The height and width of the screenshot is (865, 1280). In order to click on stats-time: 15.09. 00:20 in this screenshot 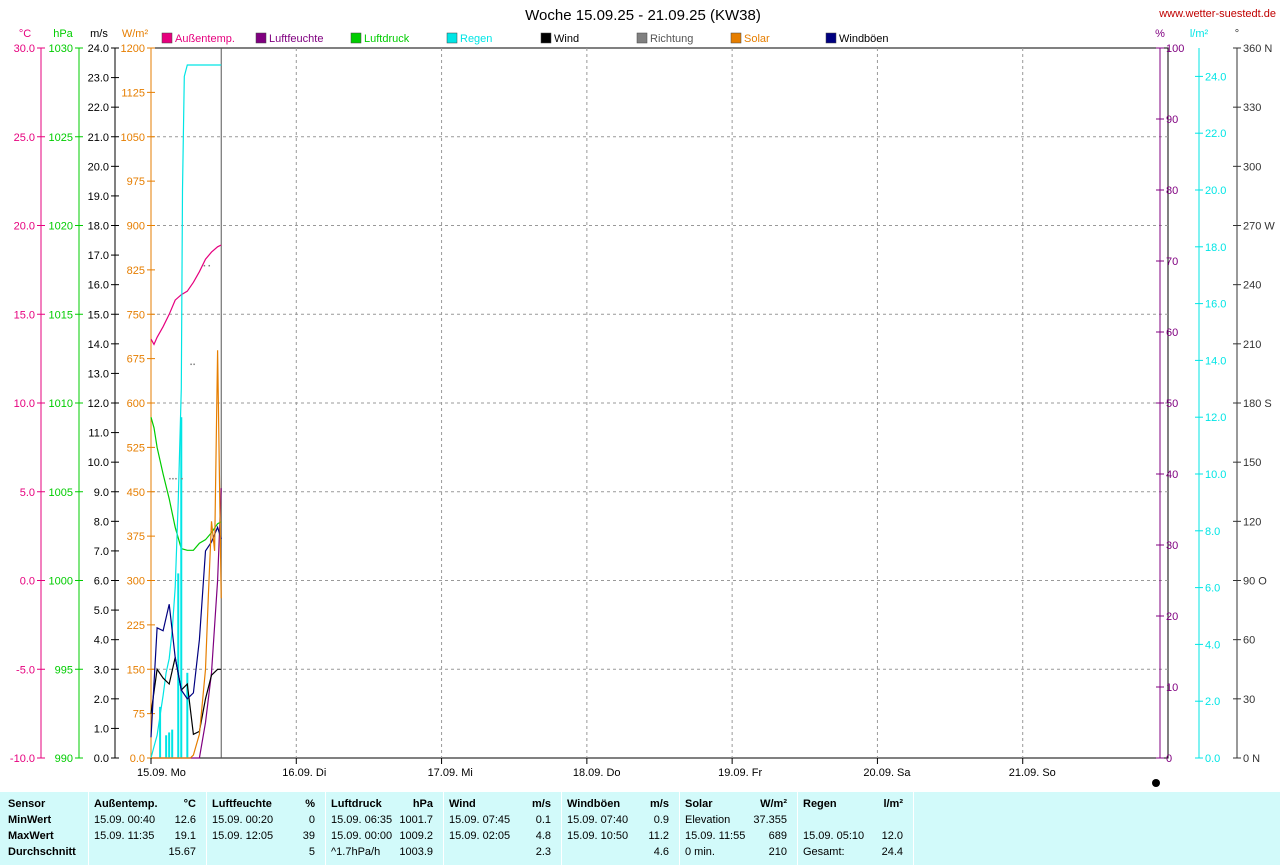, I will do `click(243, 820)`.